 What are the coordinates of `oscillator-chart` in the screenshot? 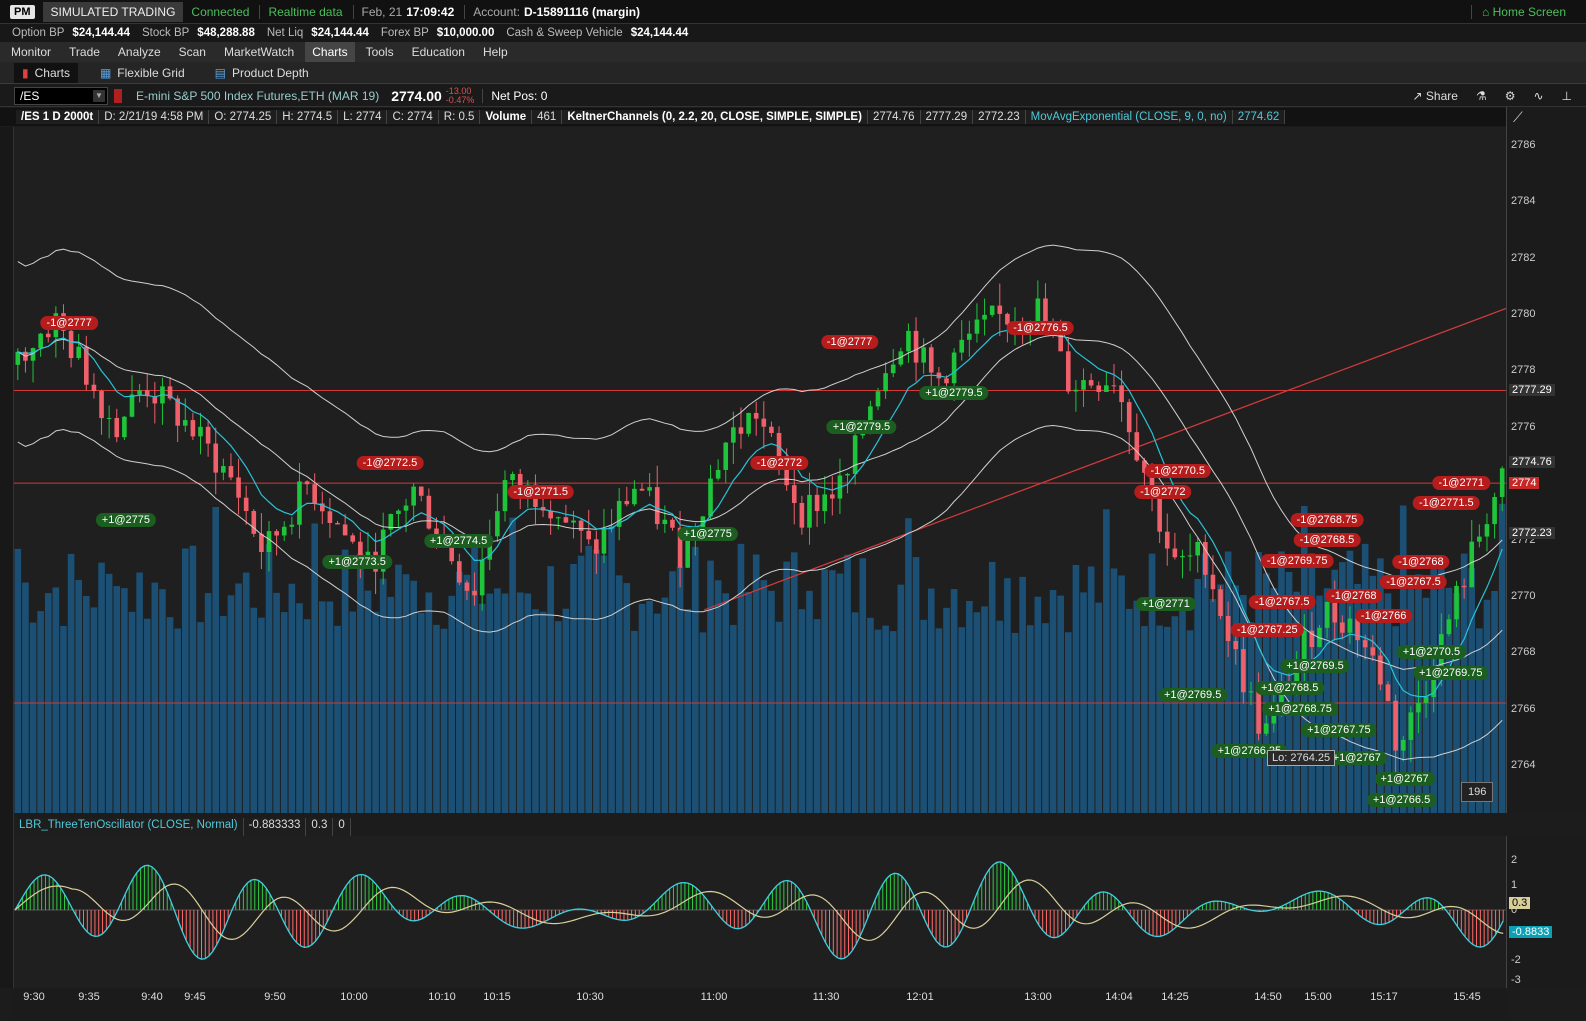 It's located at (760, 912).